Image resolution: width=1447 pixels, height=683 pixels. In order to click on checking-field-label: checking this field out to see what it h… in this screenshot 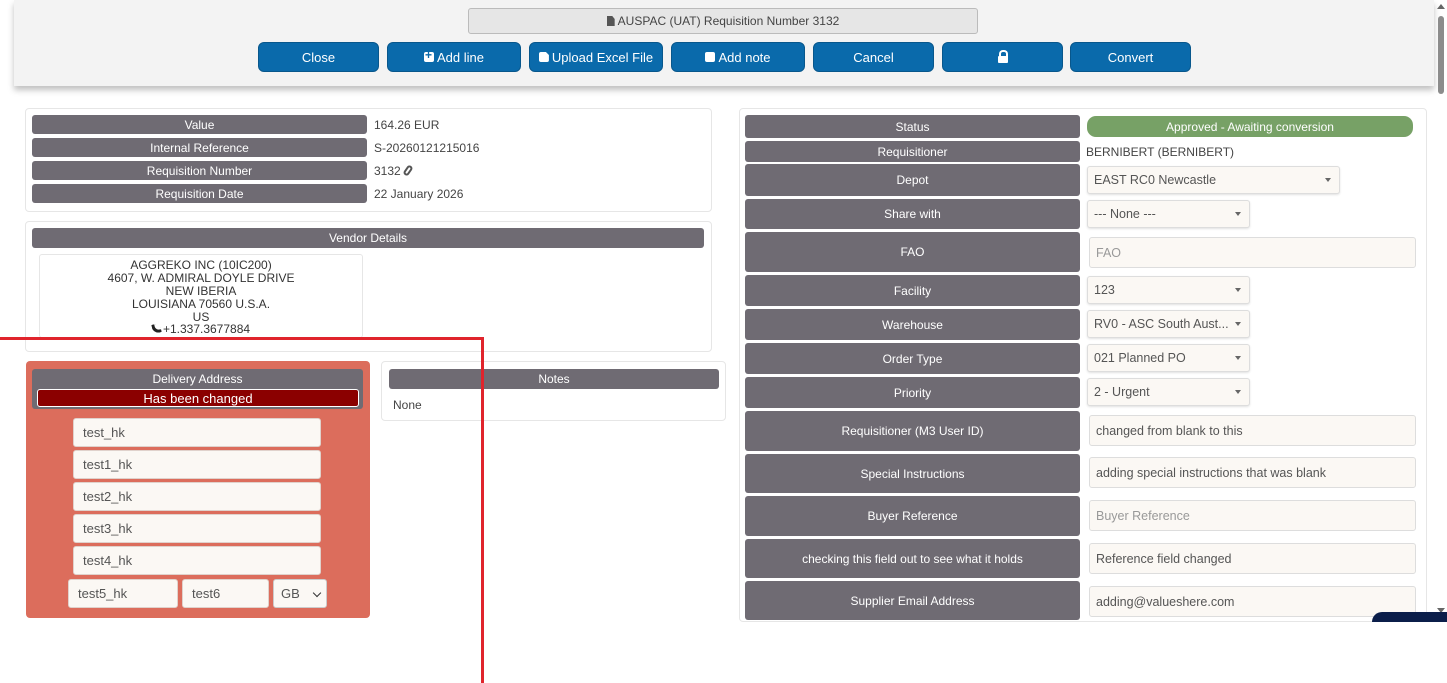, I will do `click(912, 558)`.